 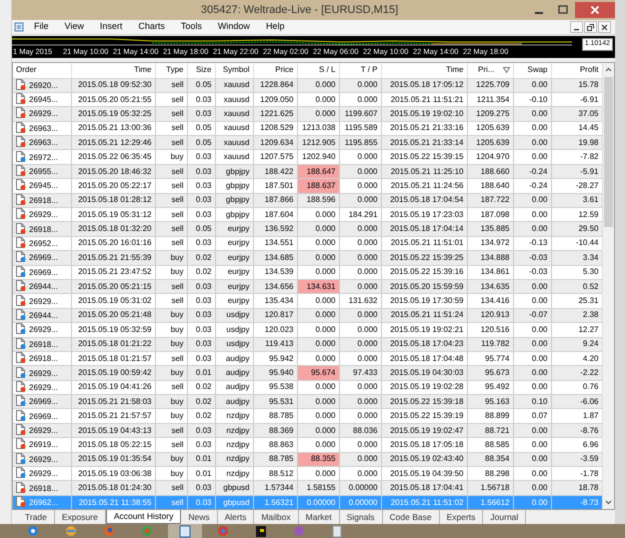 What do you see at coordinates (424, 229) in the screenshot?
I see `table-cell: 2015.05.18 17:04:14` at bounding box center [424, 229].